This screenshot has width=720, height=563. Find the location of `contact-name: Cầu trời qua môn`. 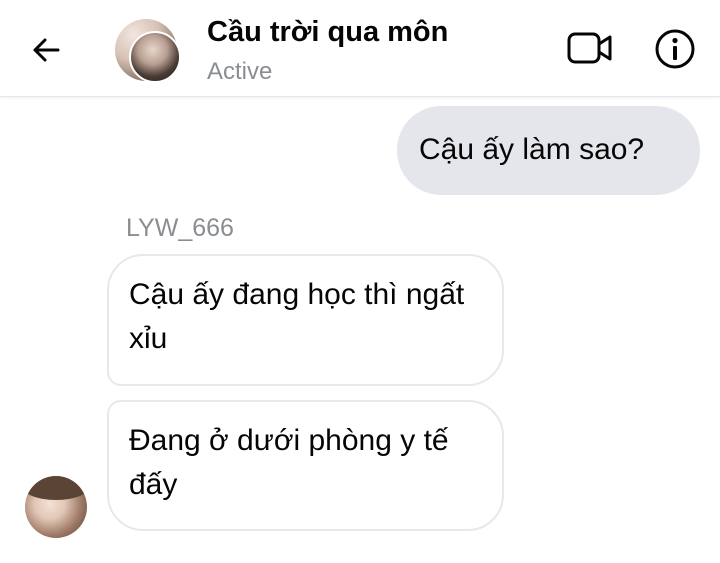

contact-name: Cầu trời qua môn is located at coordinates (327, 32).